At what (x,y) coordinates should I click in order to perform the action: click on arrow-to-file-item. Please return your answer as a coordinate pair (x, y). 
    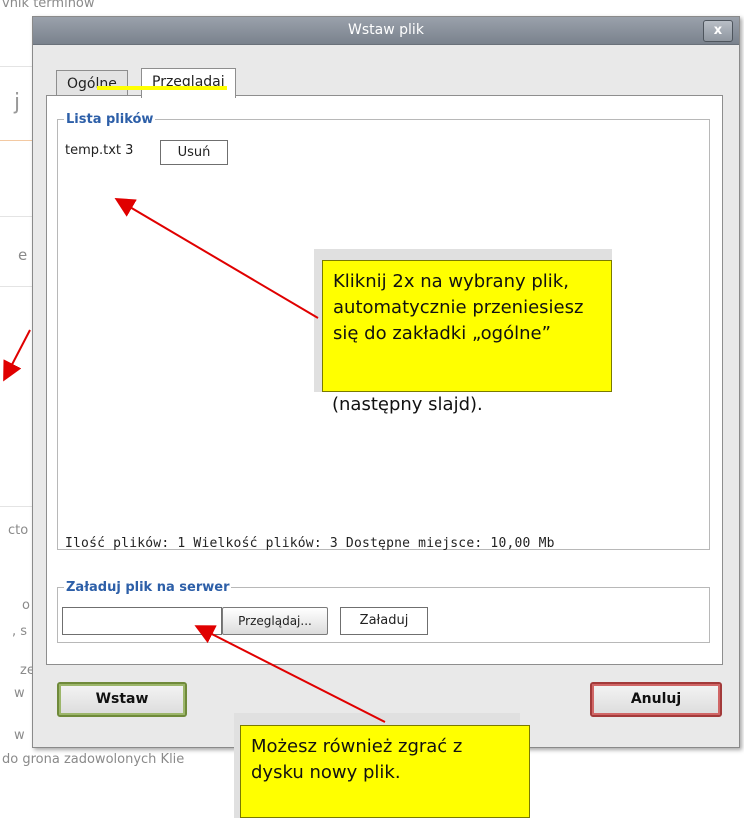
    Looking at the image, I should click on (216, 258).